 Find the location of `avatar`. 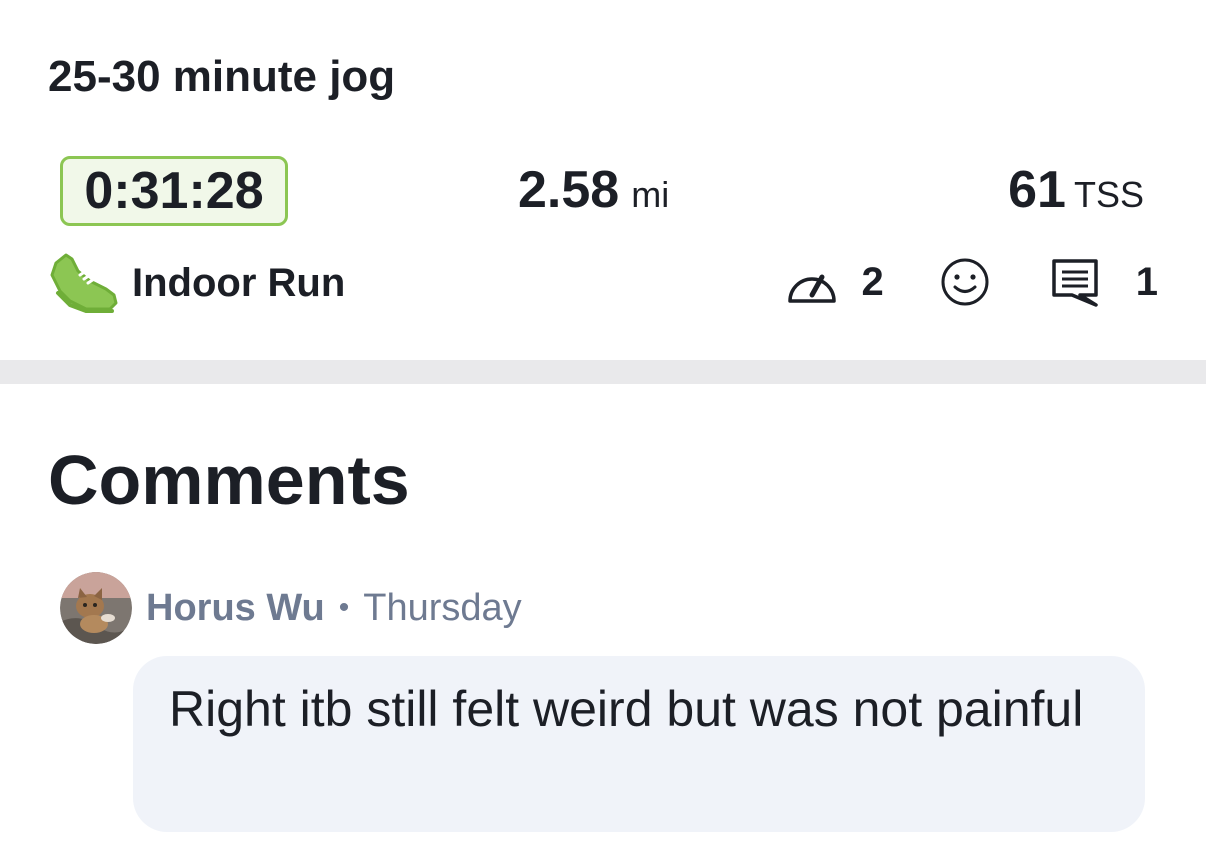

avatar is located at coordinates (96, 608).